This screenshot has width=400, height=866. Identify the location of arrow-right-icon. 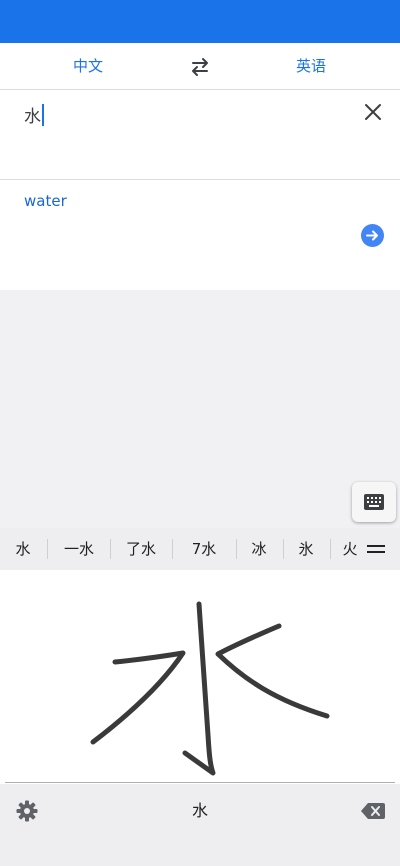
(372, 235).